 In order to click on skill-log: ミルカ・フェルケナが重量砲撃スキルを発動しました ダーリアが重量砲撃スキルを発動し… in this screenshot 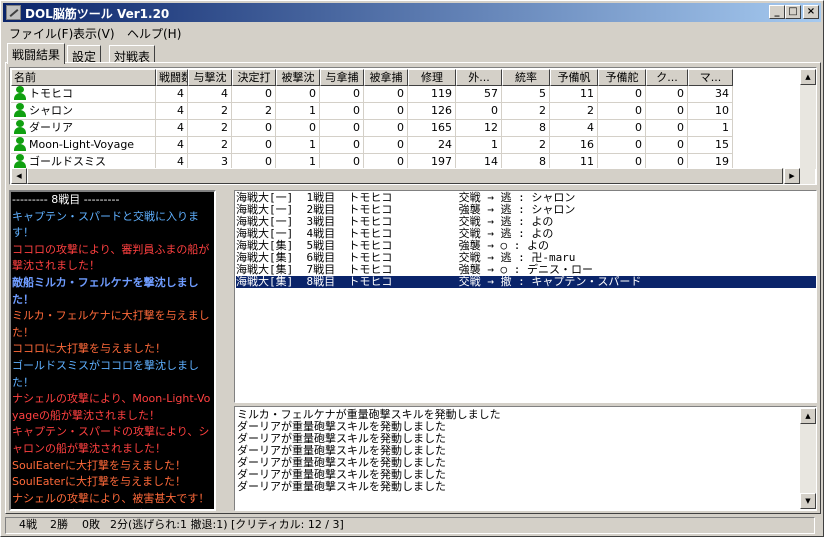, I will do `click(525, 458)`.